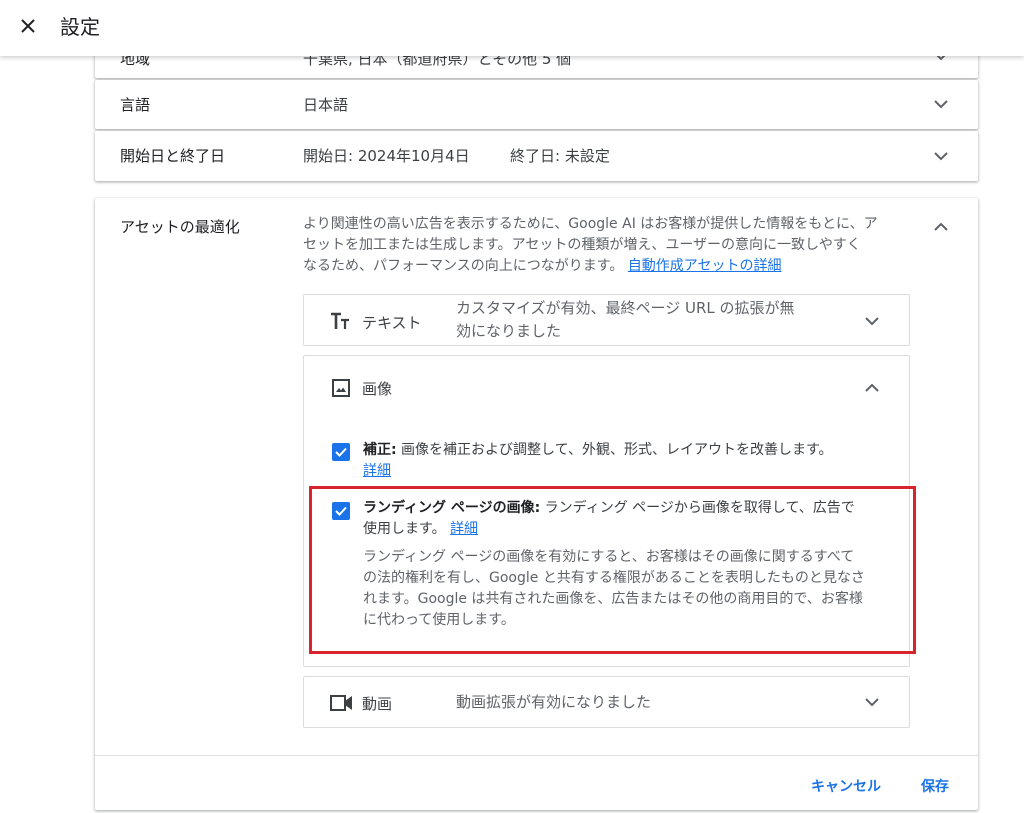  I want to click on video-section-value: 動画拡張が有効になりました, so click(554, 702).